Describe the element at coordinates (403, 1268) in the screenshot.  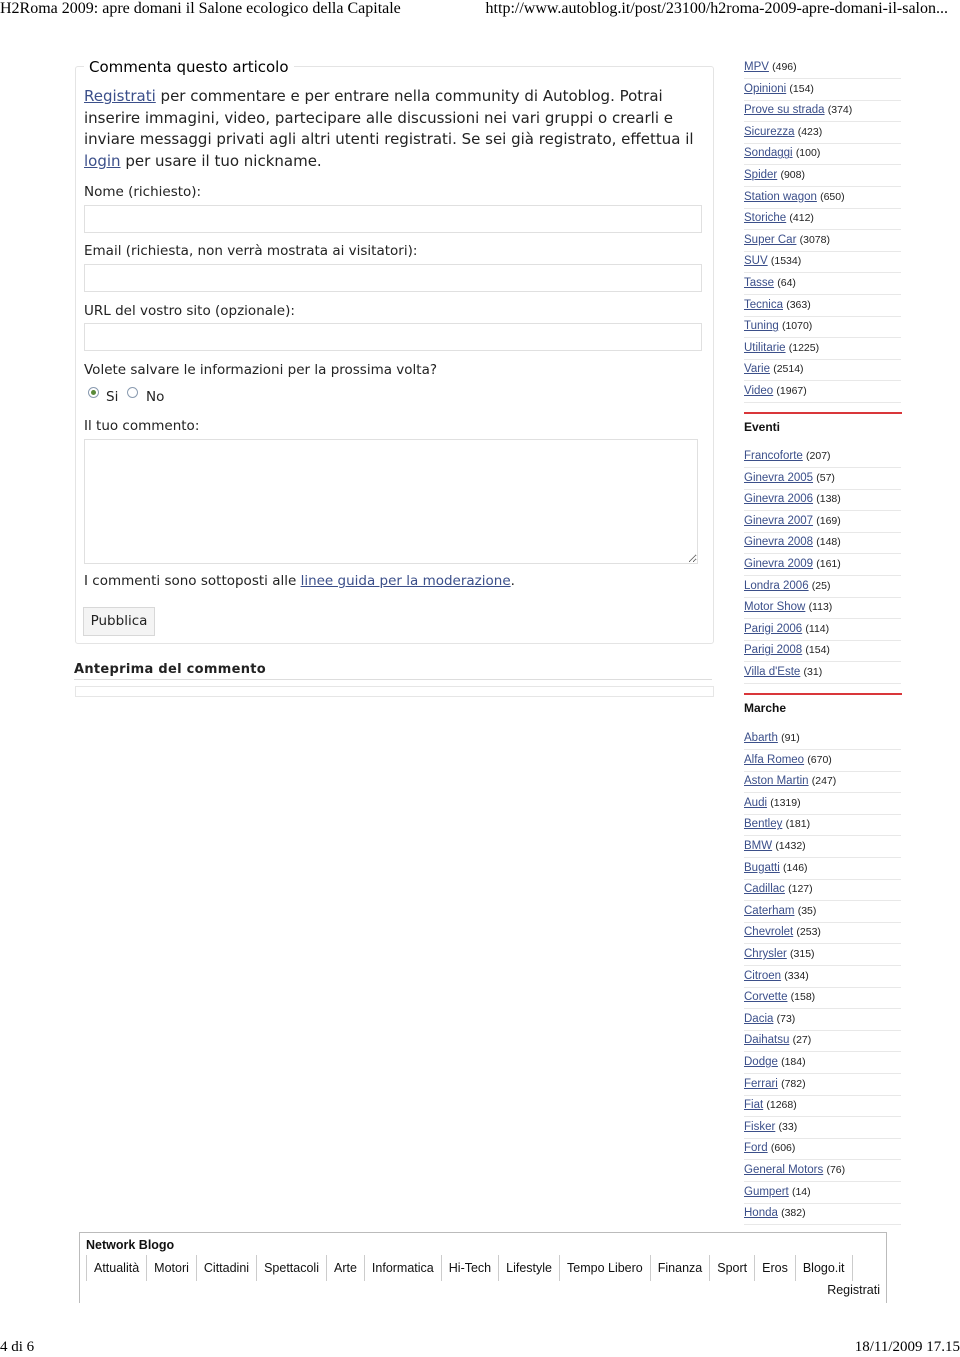
I see `network-link: Informatica` at that location.